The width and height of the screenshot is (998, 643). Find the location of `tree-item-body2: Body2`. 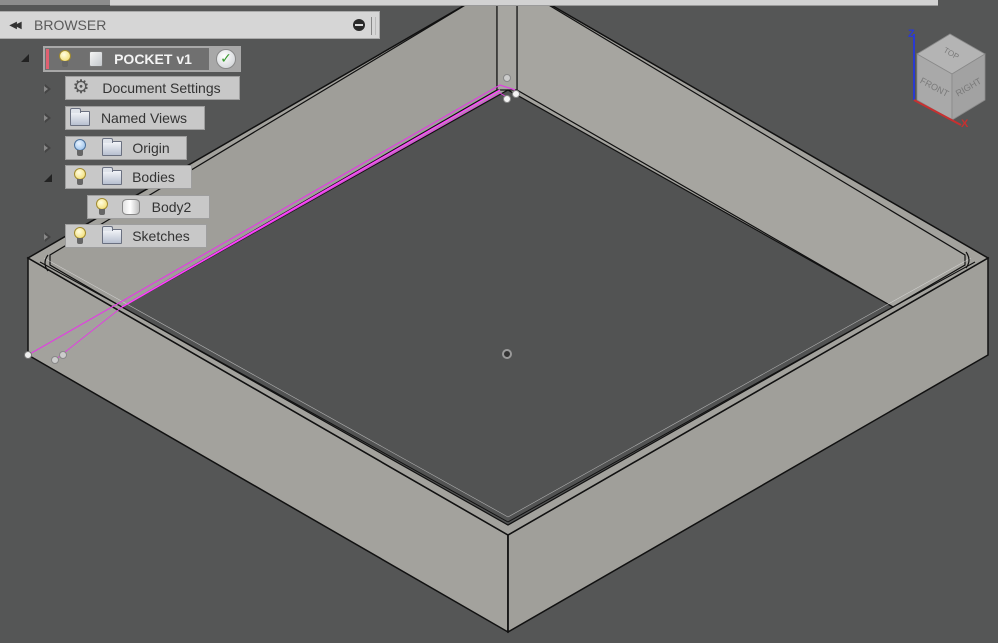

tree-item-body2: Body2 is located at coordinates (148, 207).